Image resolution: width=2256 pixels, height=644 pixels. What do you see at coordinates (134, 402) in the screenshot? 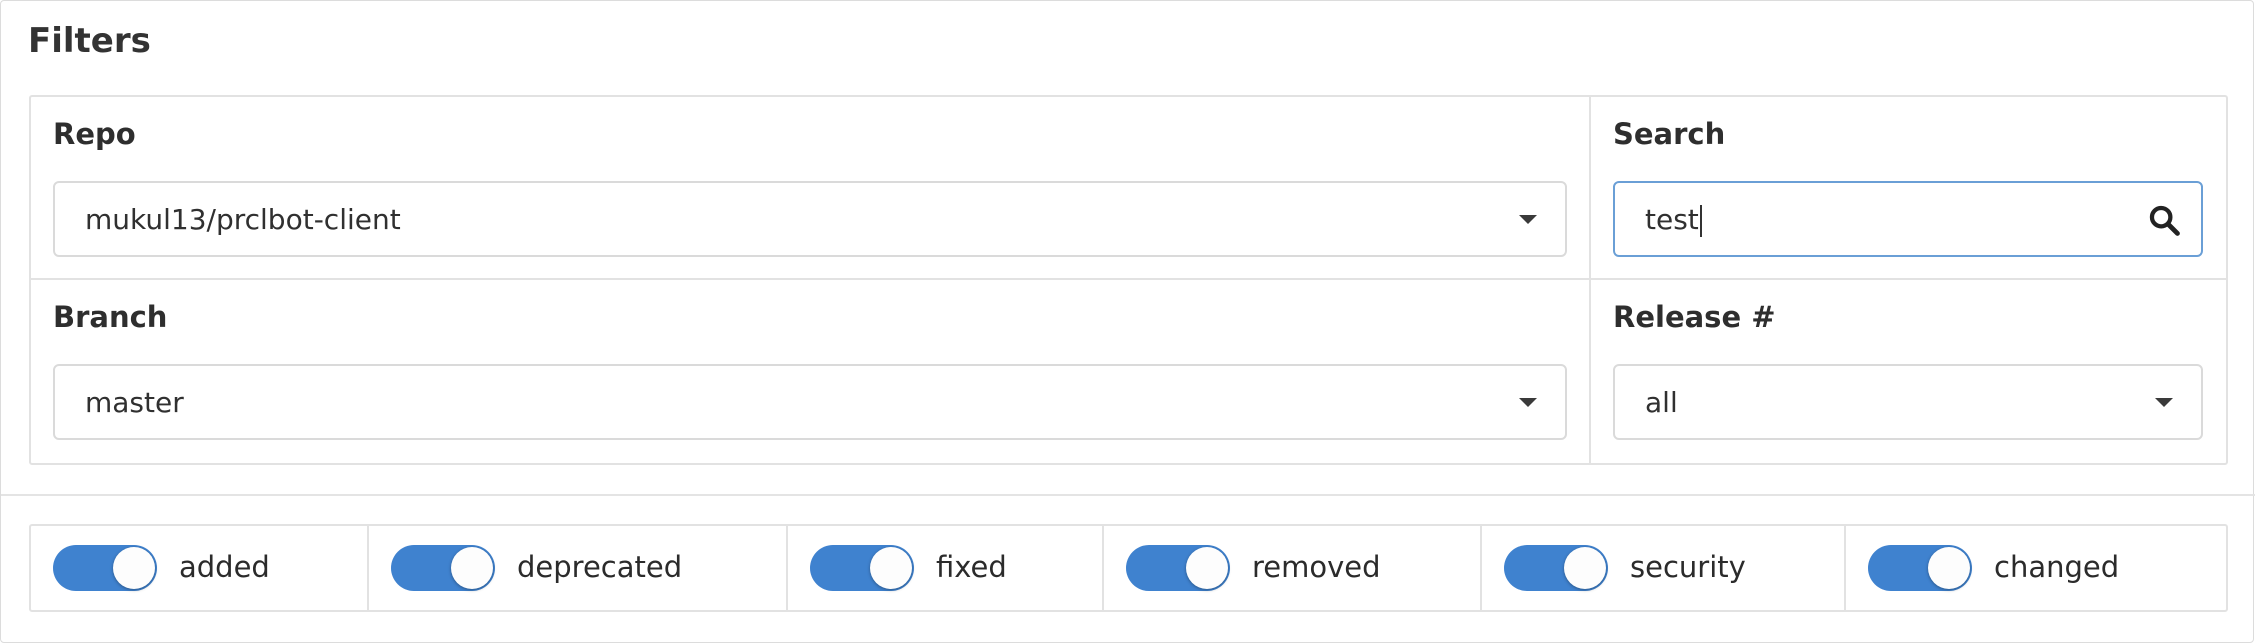
I see `branch-select-value: master` at bounding box center [134, 402].